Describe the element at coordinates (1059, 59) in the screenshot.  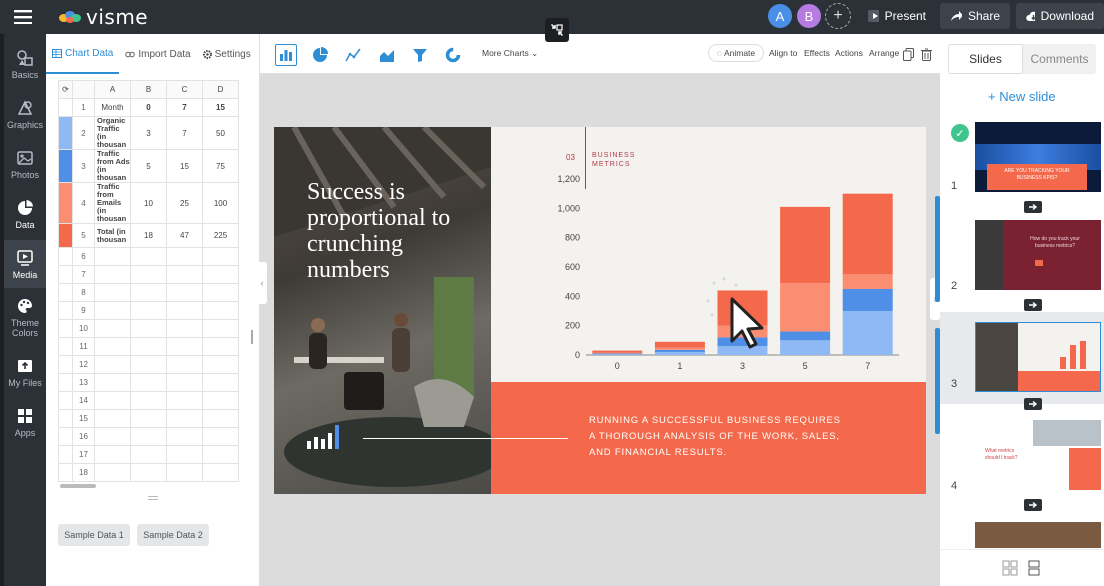
I see `tab-comments: Comments` at that location.